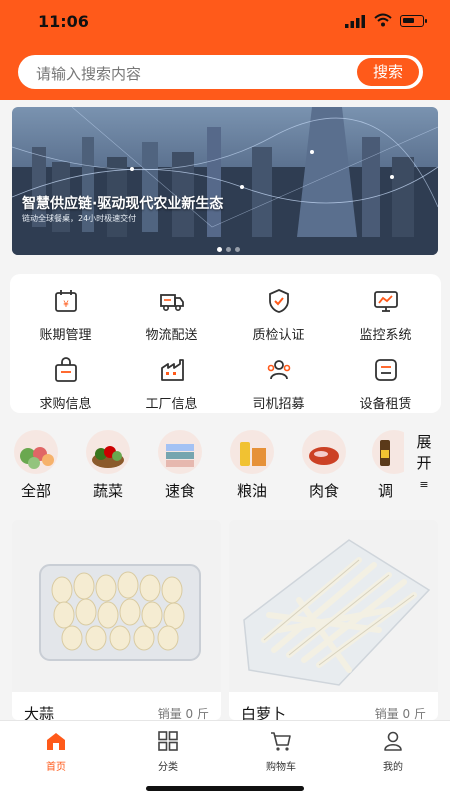  Describe the element at coordinates (355, 21) in the screenshot. I see `cellular-signal-icon` at that location.